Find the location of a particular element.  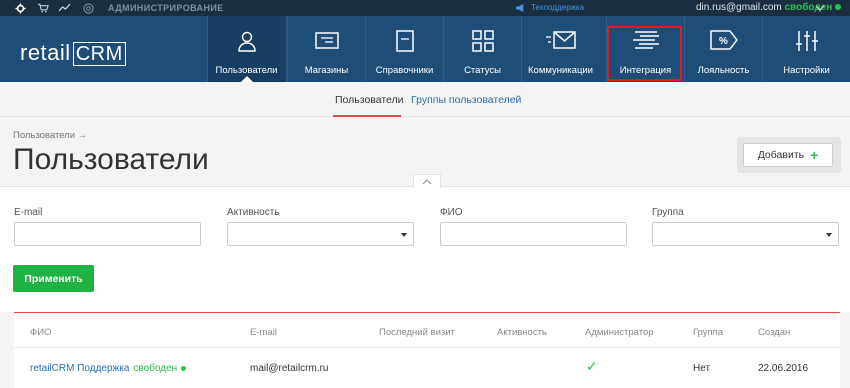

nav-item-shops: Магазины is located at coordinates (326, 49).